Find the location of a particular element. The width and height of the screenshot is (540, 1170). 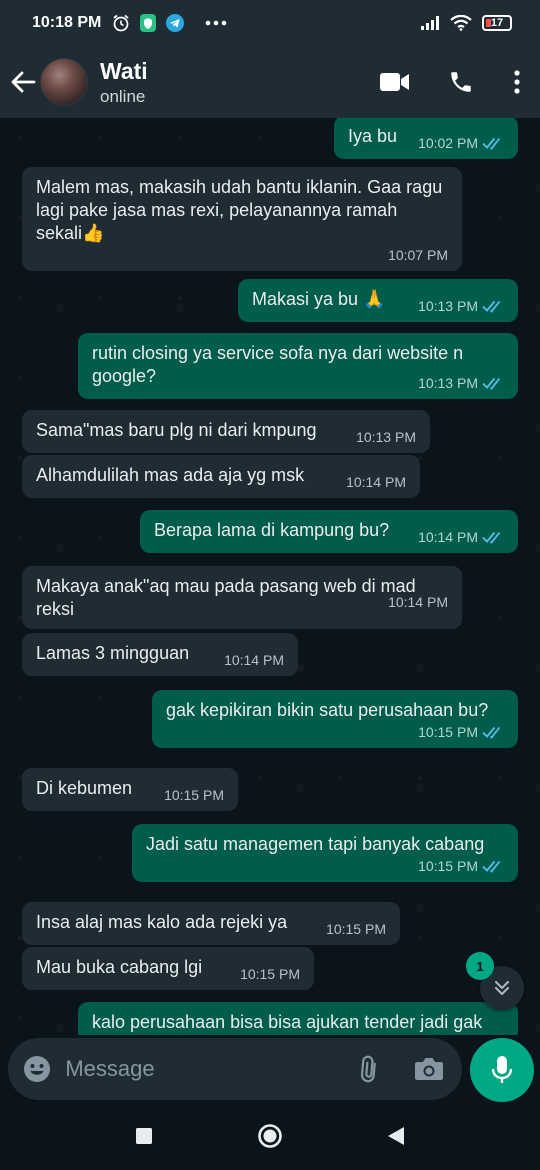

mic-button is located at coordinates (502, 1070).